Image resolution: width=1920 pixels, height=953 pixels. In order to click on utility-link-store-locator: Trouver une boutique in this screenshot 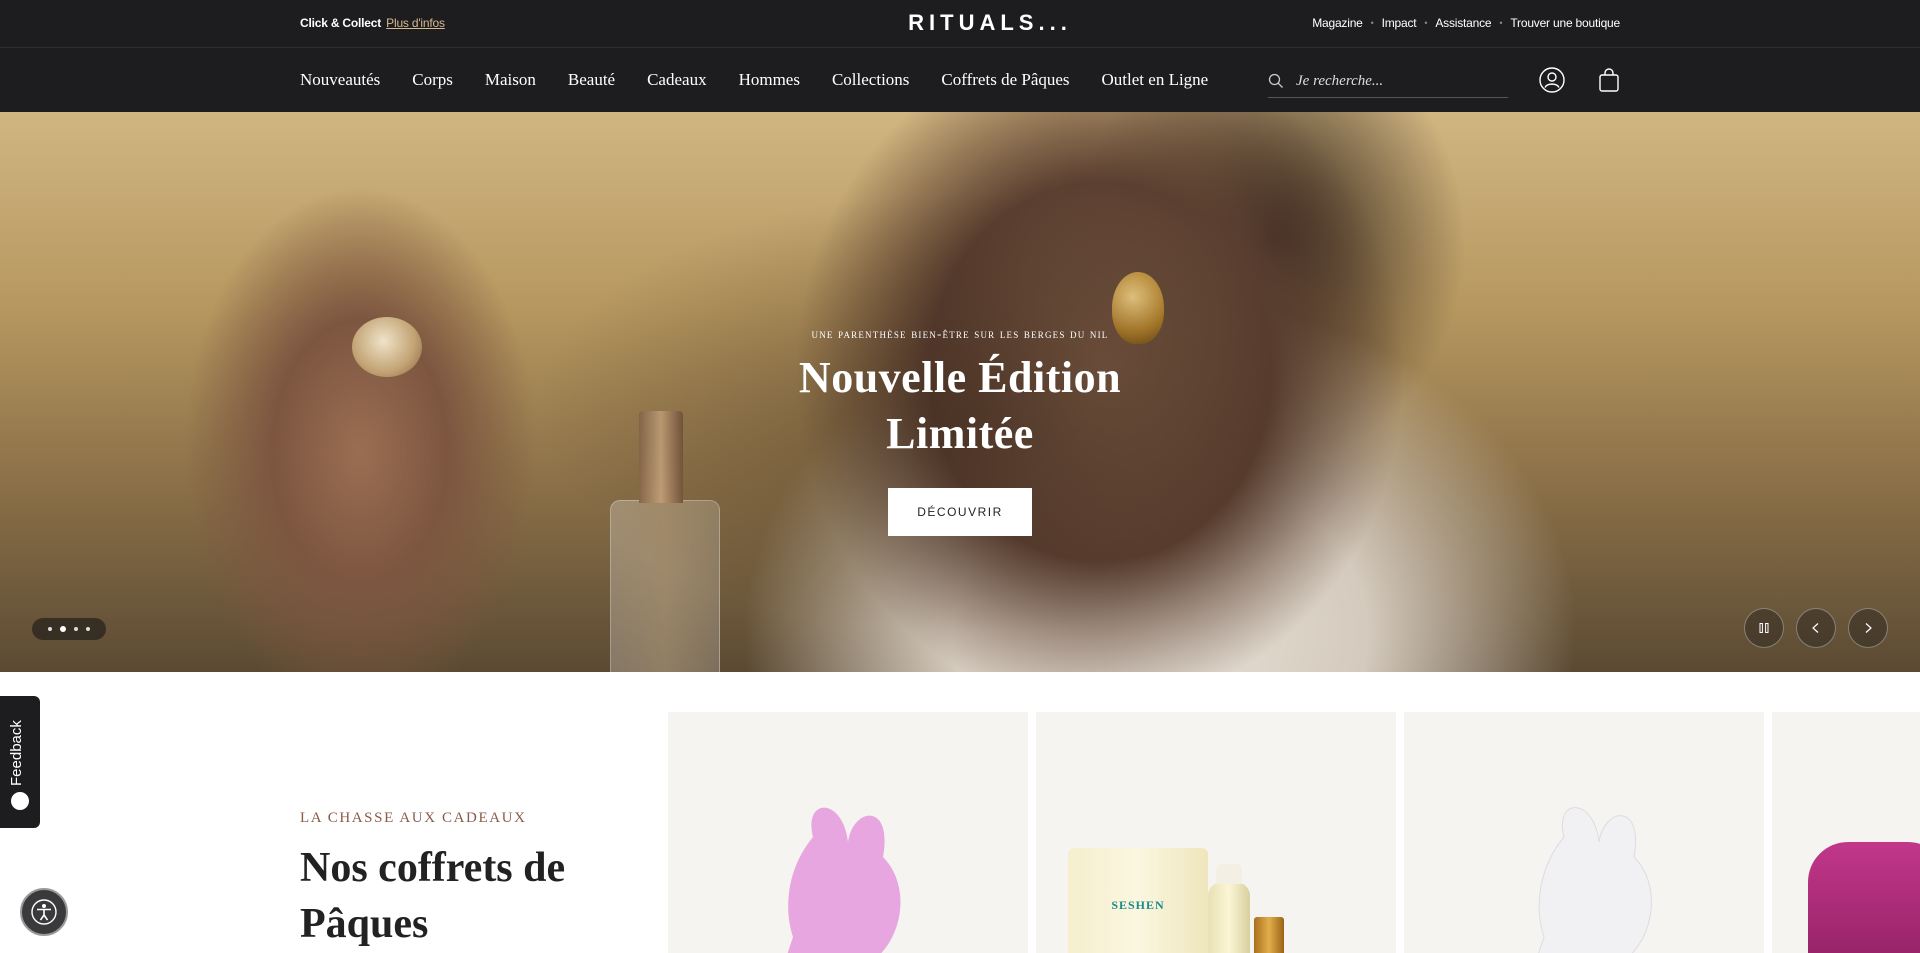, I will do `click(1565, 23)`.